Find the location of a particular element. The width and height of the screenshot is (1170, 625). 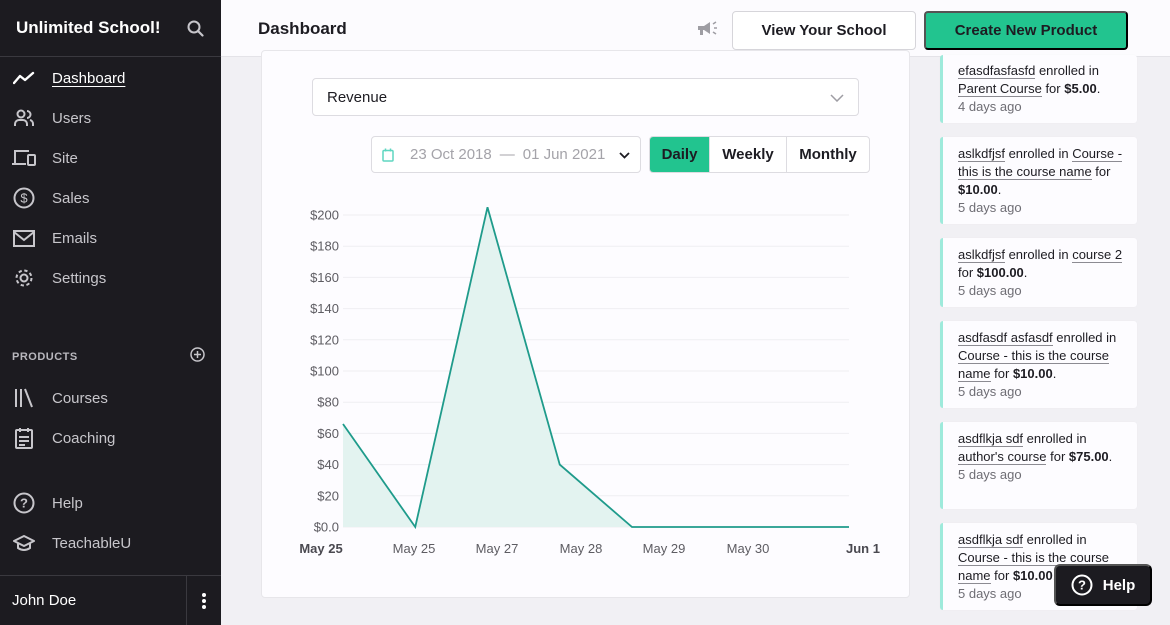

sidebar-item-coaching: Coaching is located at coordinates (110, 438).